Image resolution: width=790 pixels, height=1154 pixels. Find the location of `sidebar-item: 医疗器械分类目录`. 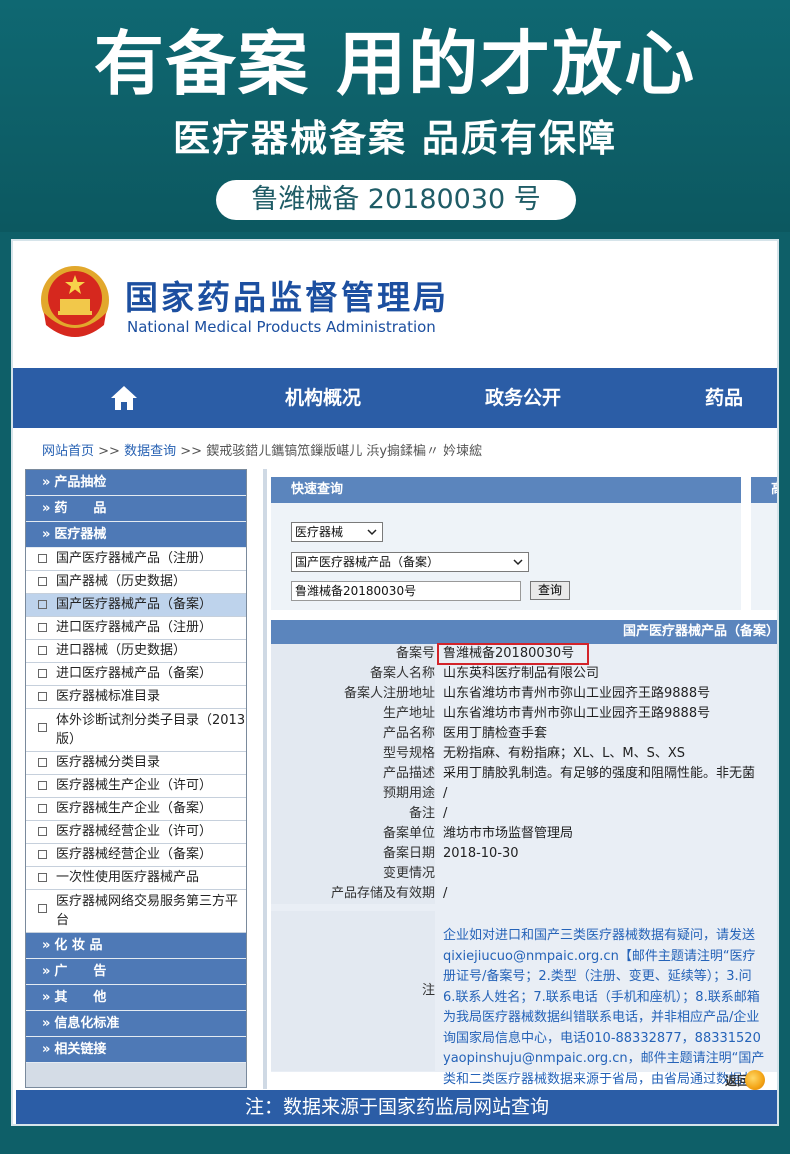

sidebar-item: 医疗器械分类目录 is located at coordinates (136, 763).